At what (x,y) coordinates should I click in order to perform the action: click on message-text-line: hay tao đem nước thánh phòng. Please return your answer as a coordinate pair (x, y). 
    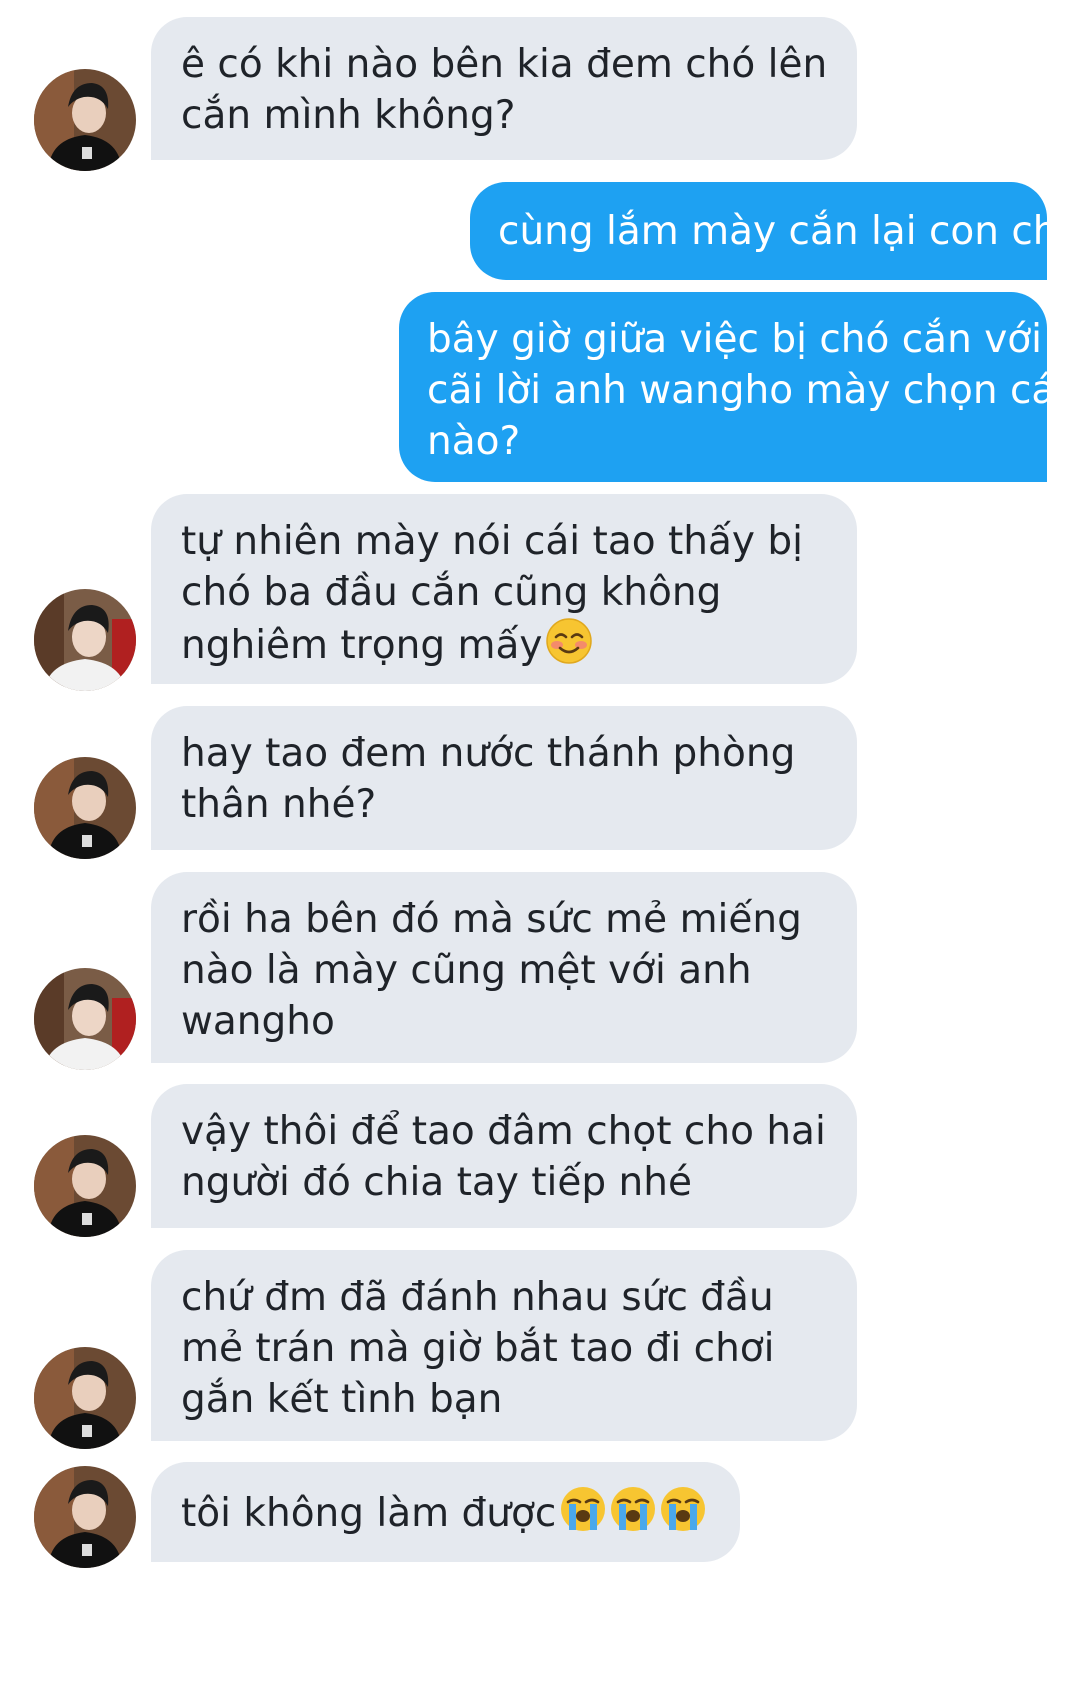
    Looking at the image, I should click on (488, 753).